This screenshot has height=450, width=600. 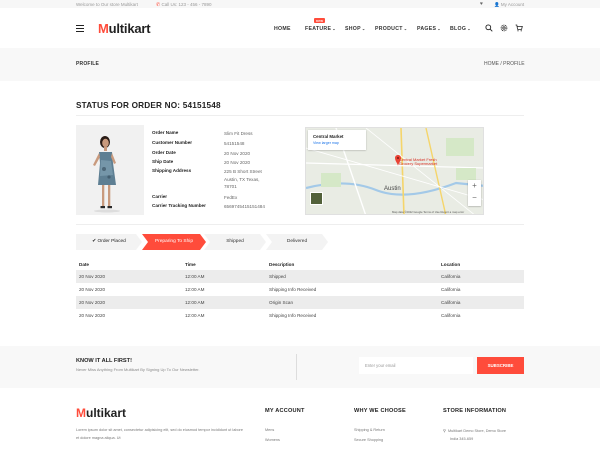 I want to click on nav-home: HOME, so click(x=282, y=29).